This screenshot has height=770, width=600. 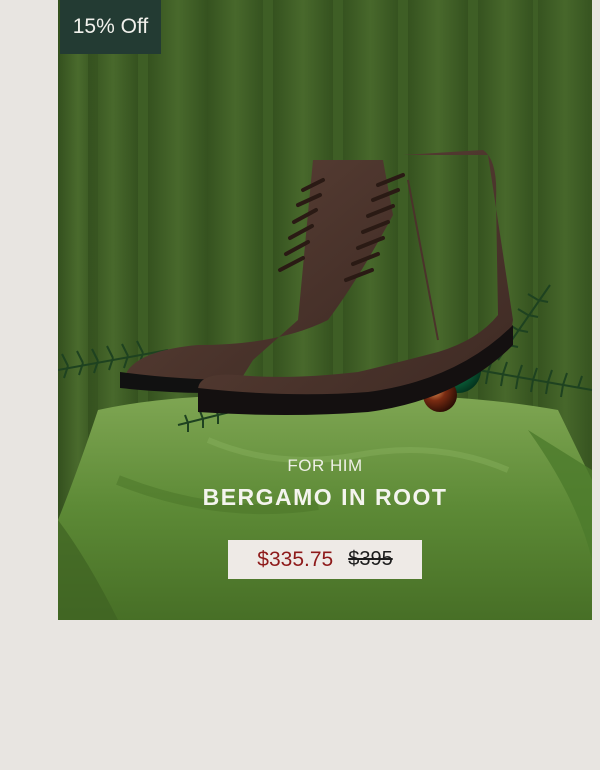 I want to click on price-box: $335.75 $395, so click(x=325, y=559).